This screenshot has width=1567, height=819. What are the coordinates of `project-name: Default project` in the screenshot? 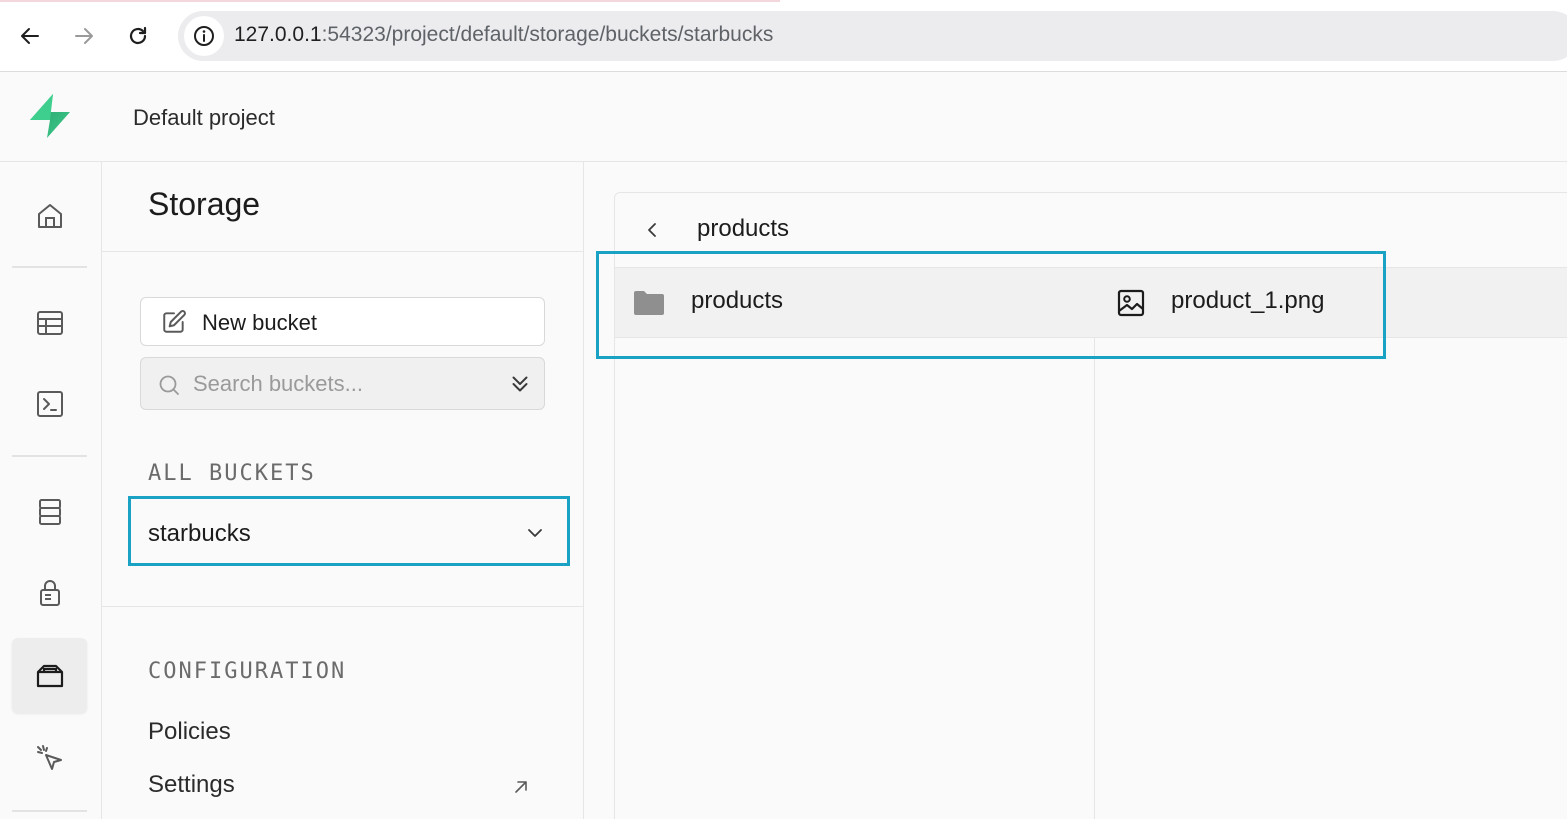 It's located at (204, 118).